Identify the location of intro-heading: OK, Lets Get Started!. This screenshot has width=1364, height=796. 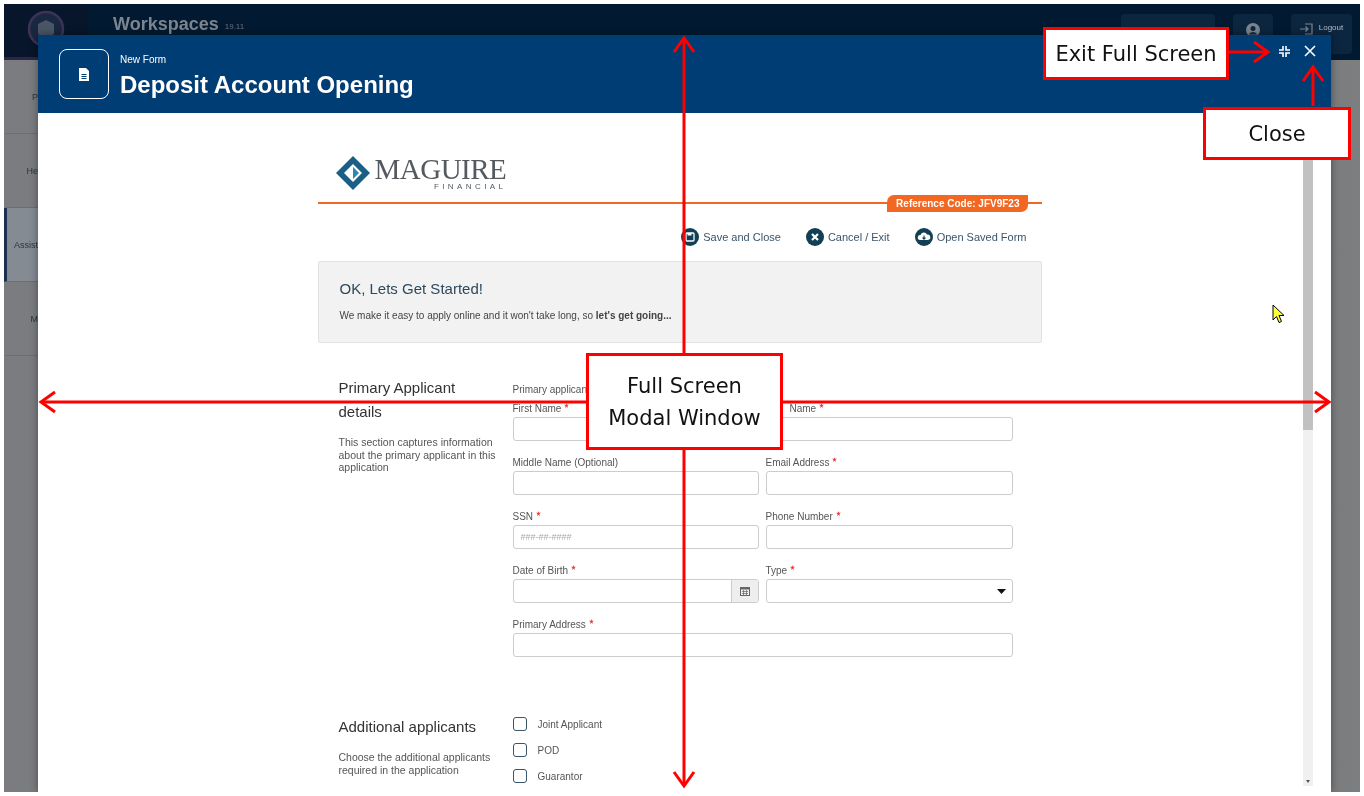
(411, 288).